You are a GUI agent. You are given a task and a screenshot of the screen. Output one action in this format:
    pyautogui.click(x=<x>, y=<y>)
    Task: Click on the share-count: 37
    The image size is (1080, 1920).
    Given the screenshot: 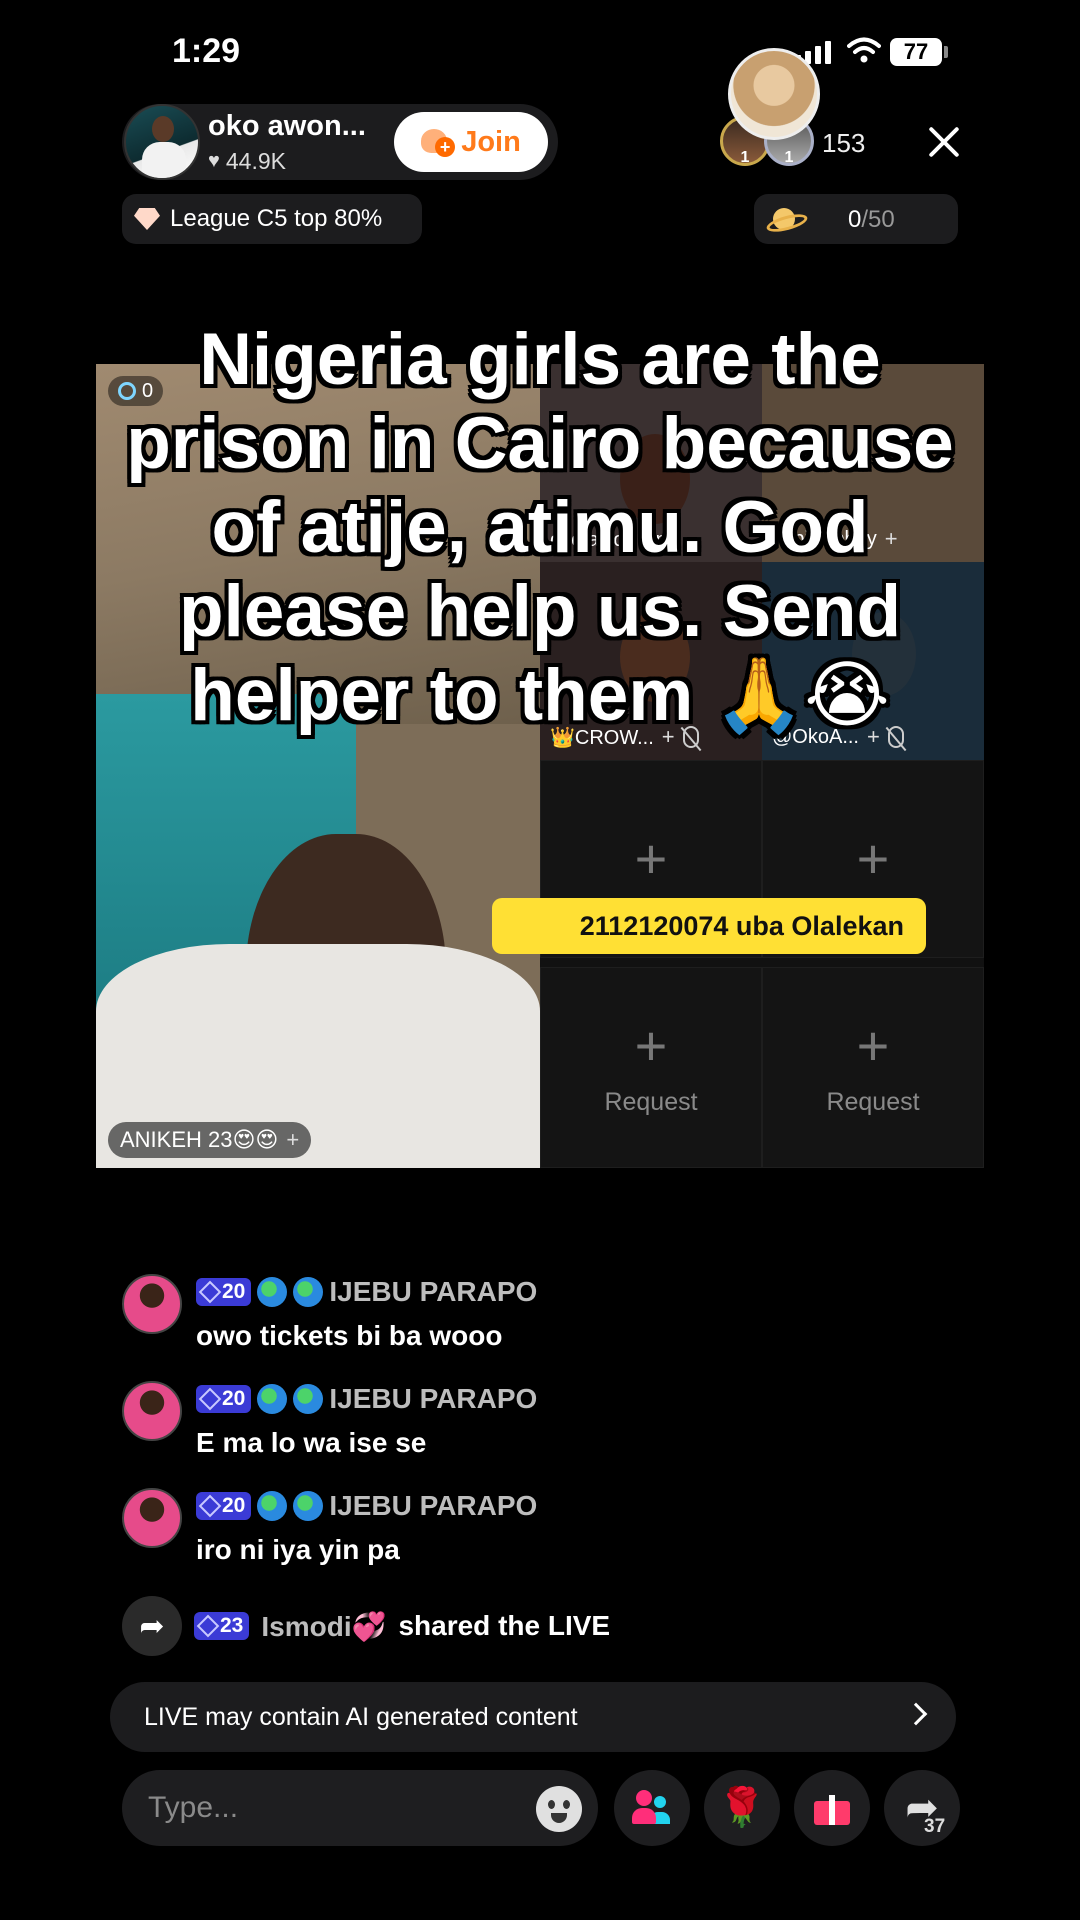 What is the action you would take?
    pyautogui.click(x=935, y=1826)
    